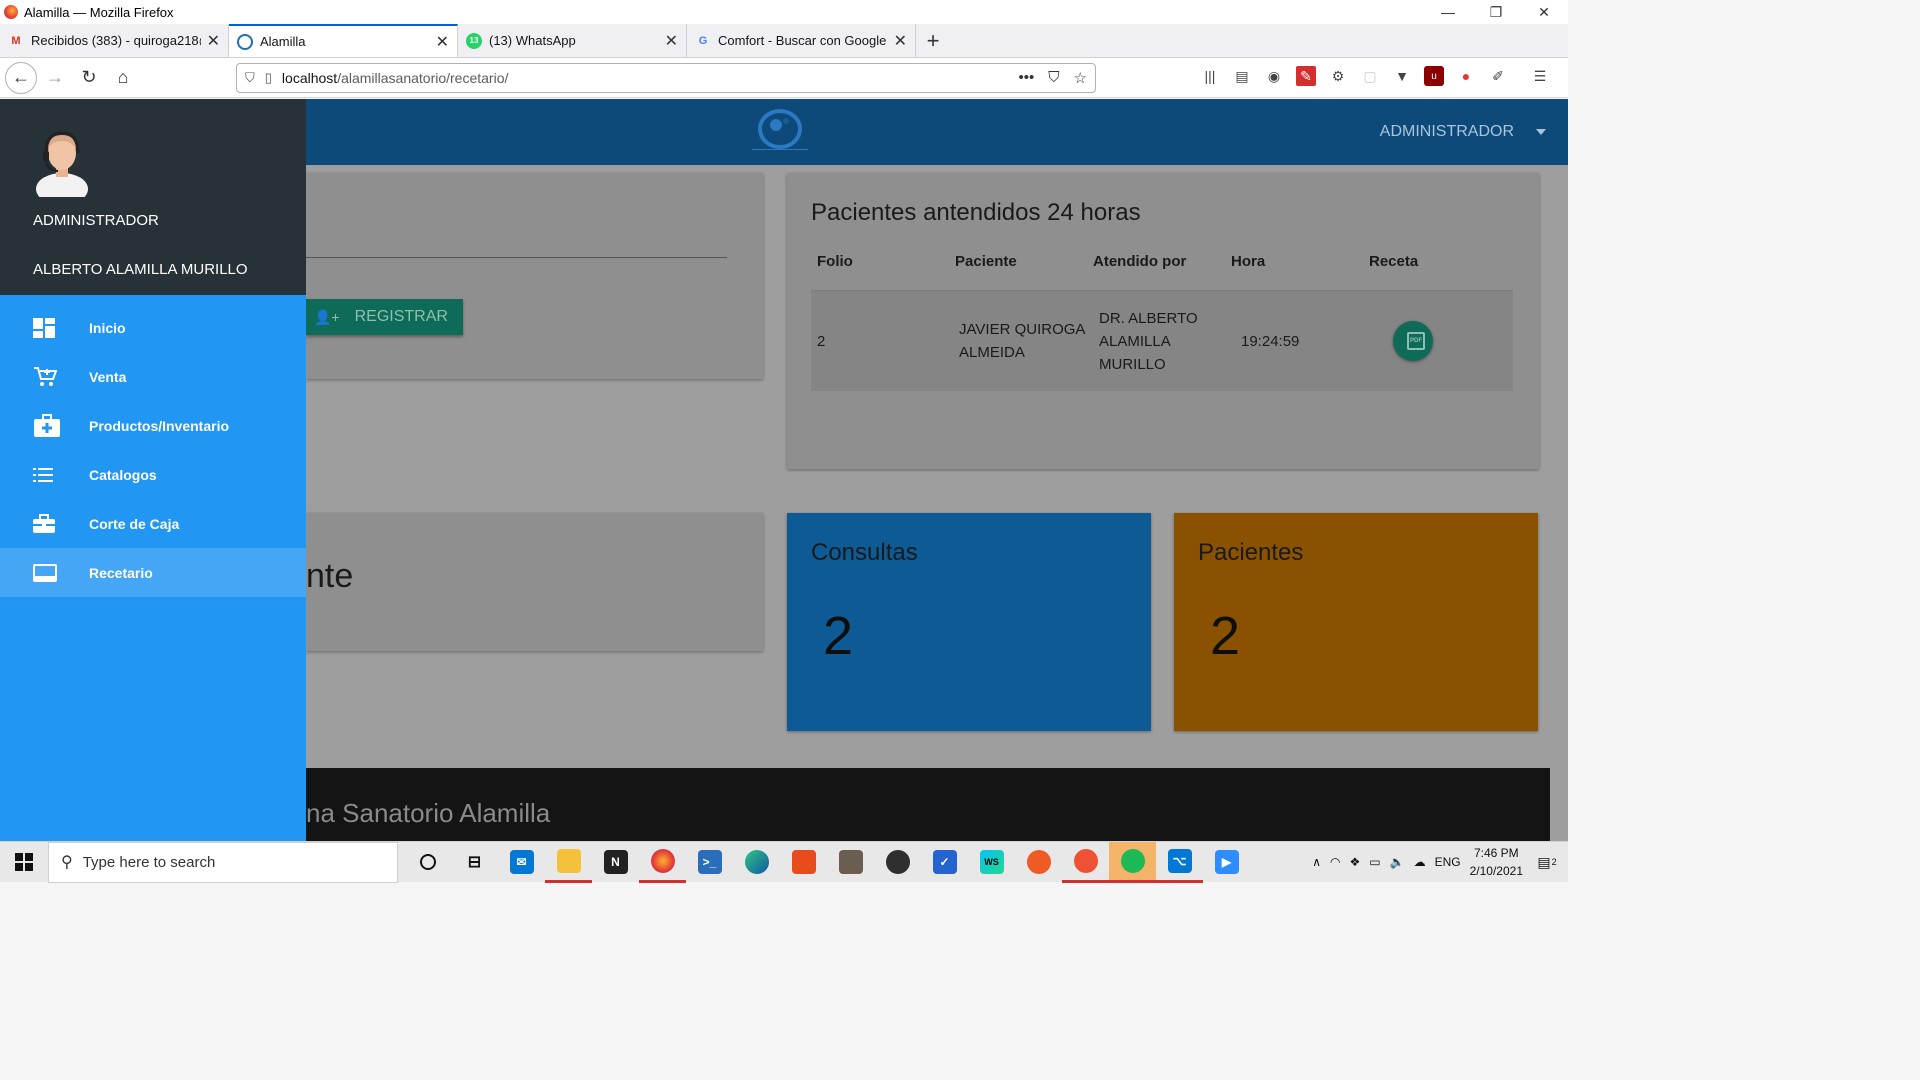 The image size is (1920, 1080). Describe the element at coordinates (1374, 862) in the screenshot. I see `battery-icon: ▭` at that location.